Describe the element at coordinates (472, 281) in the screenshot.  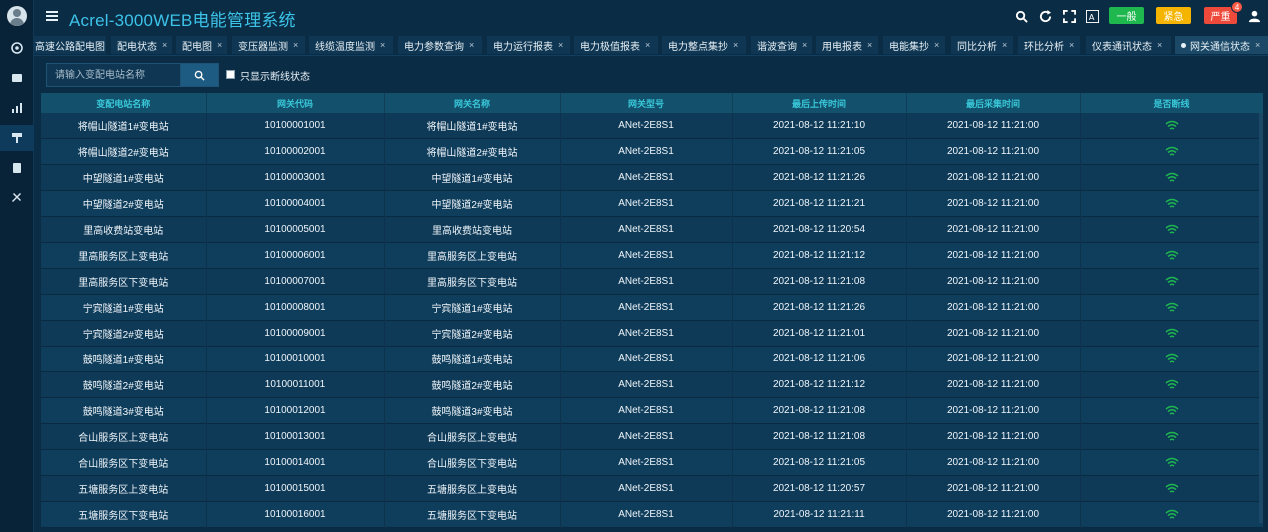
I see `table-cell: 里高服务区下变电站` at that location.